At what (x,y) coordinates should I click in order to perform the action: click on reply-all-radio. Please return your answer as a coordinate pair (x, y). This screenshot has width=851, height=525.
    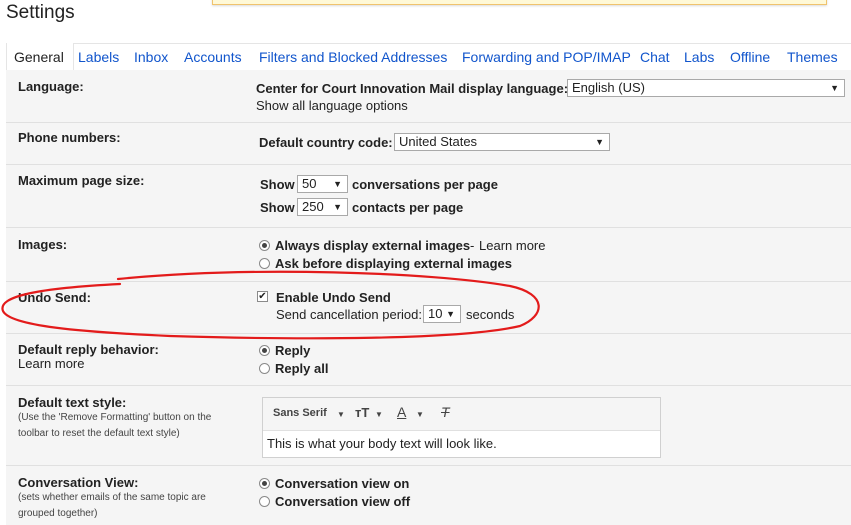
    Looking at the image, I should click on (264, 368).